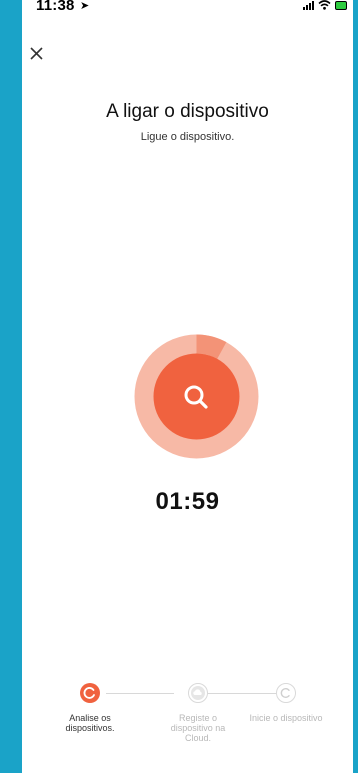 The width and height of the screenshot is (358, 773). Describe the element at coordinates (39, 55) in the screenshot. I see `close-icon` at that location.